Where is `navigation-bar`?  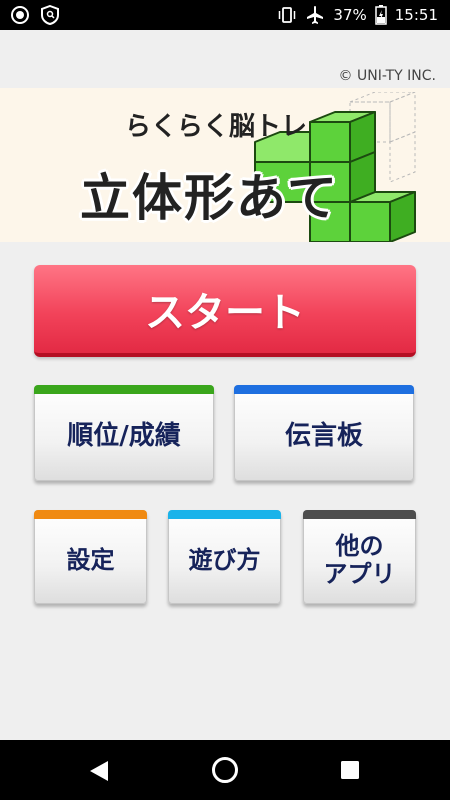
navigation-bar is located at coordinates (225, 770).